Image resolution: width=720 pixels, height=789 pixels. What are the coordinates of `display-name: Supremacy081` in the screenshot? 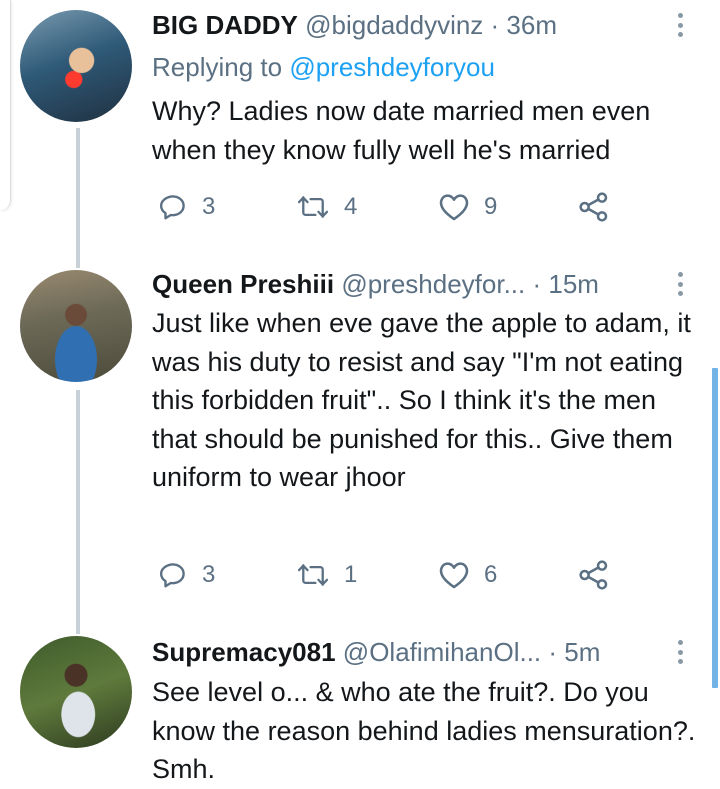 It's located at (244, 652).